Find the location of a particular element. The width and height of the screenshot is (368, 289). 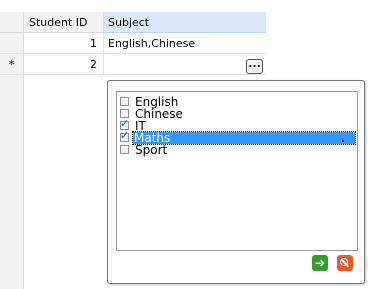

checkmark-icon: ✓ is located at coordinates (125, 135).